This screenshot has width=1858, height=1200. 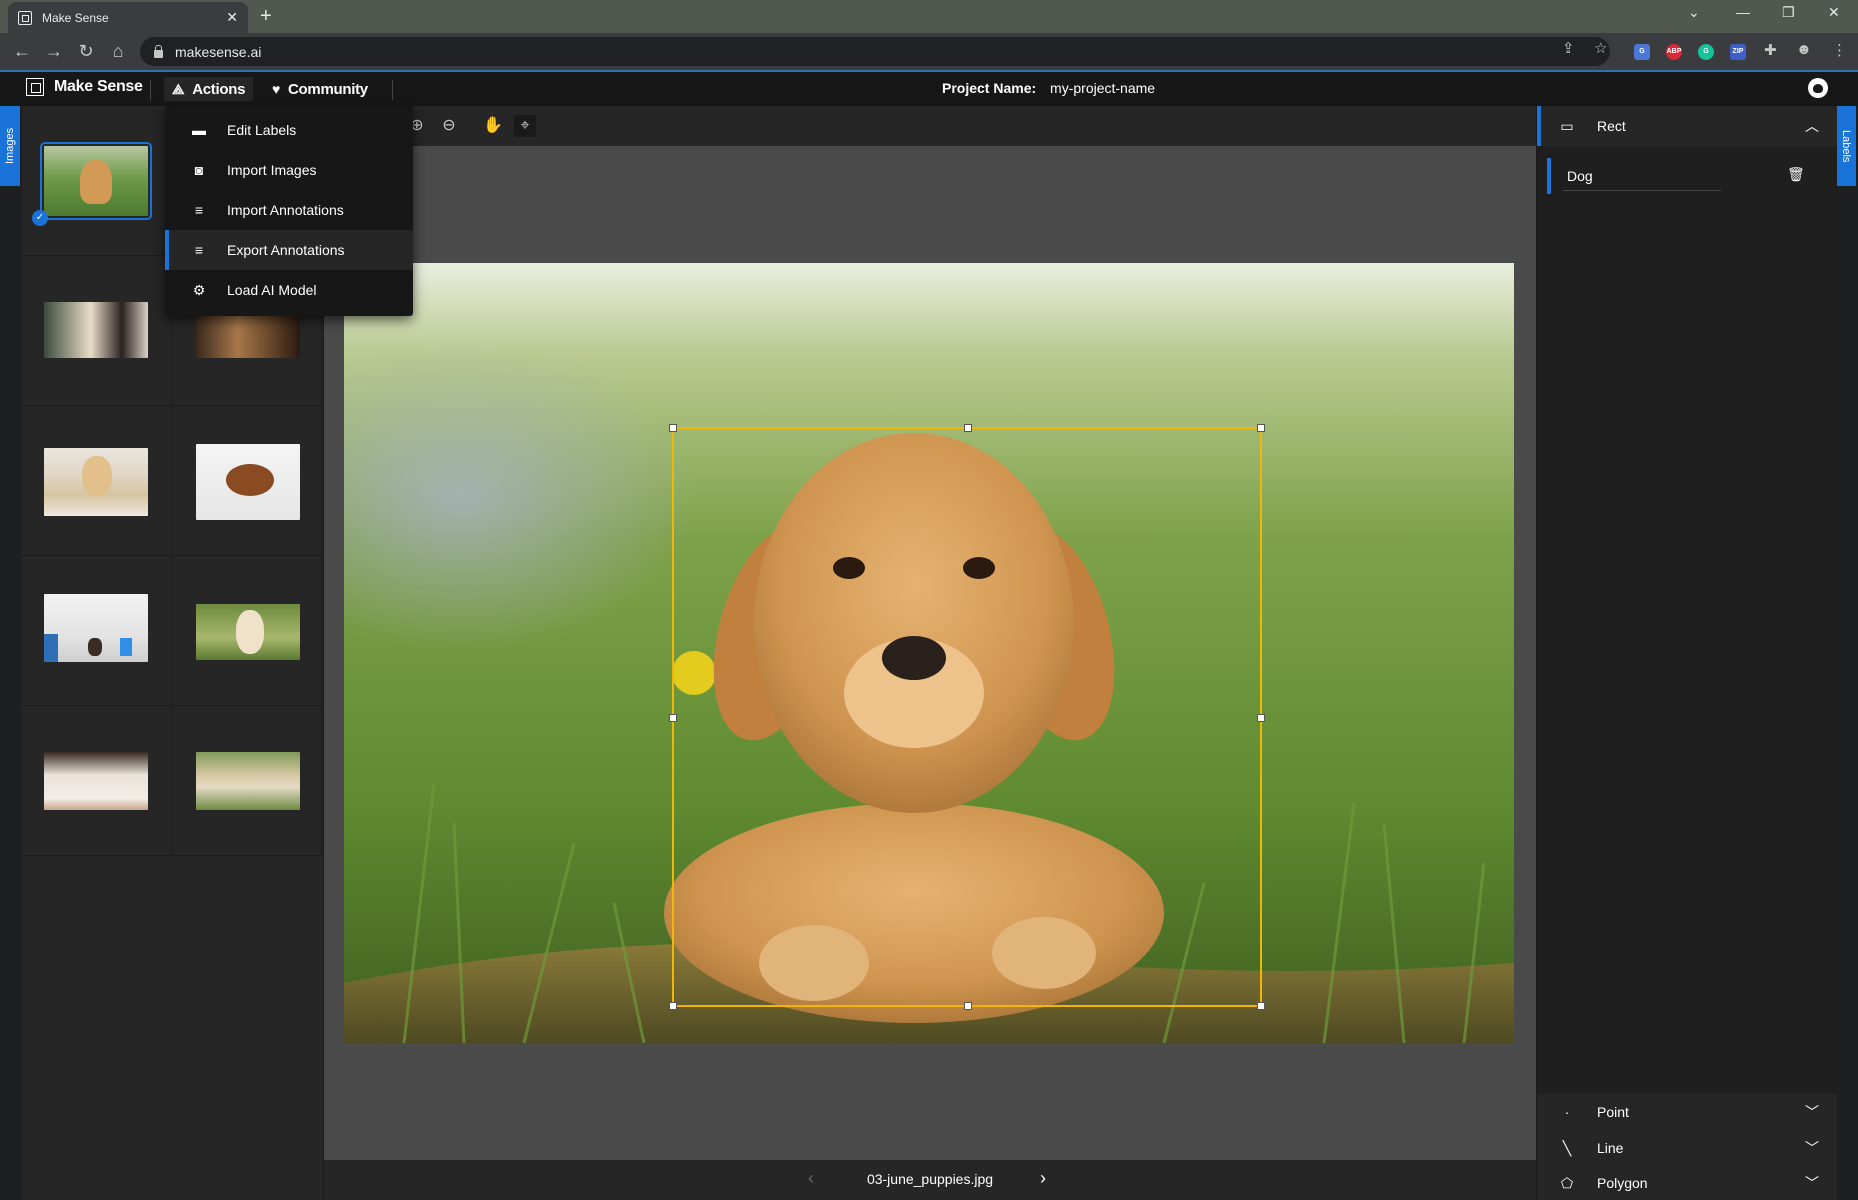 I want to click on extensions-puzzle-icon: ✚, so click(x=1770, y=50).